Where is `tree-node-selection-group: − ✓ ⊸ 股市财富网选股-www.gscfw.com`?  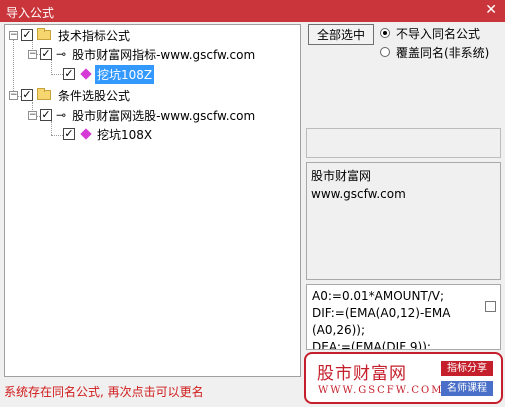
tree-node-selection-group: − ✓ ⊸ 股市财富网选股-www.gscfw.com is located at coordinates (142, 115).